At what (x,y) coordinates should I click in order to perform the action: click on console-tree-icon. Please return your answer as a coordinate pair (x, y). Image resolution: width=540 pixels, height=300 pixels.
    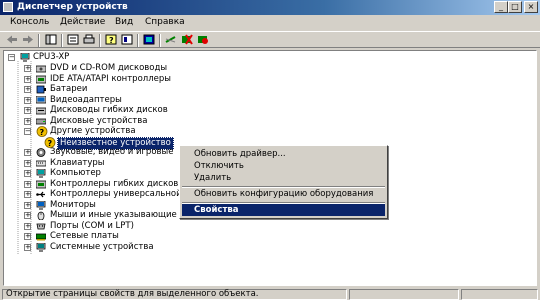
    Looking at the image, I should click on (51, 39).